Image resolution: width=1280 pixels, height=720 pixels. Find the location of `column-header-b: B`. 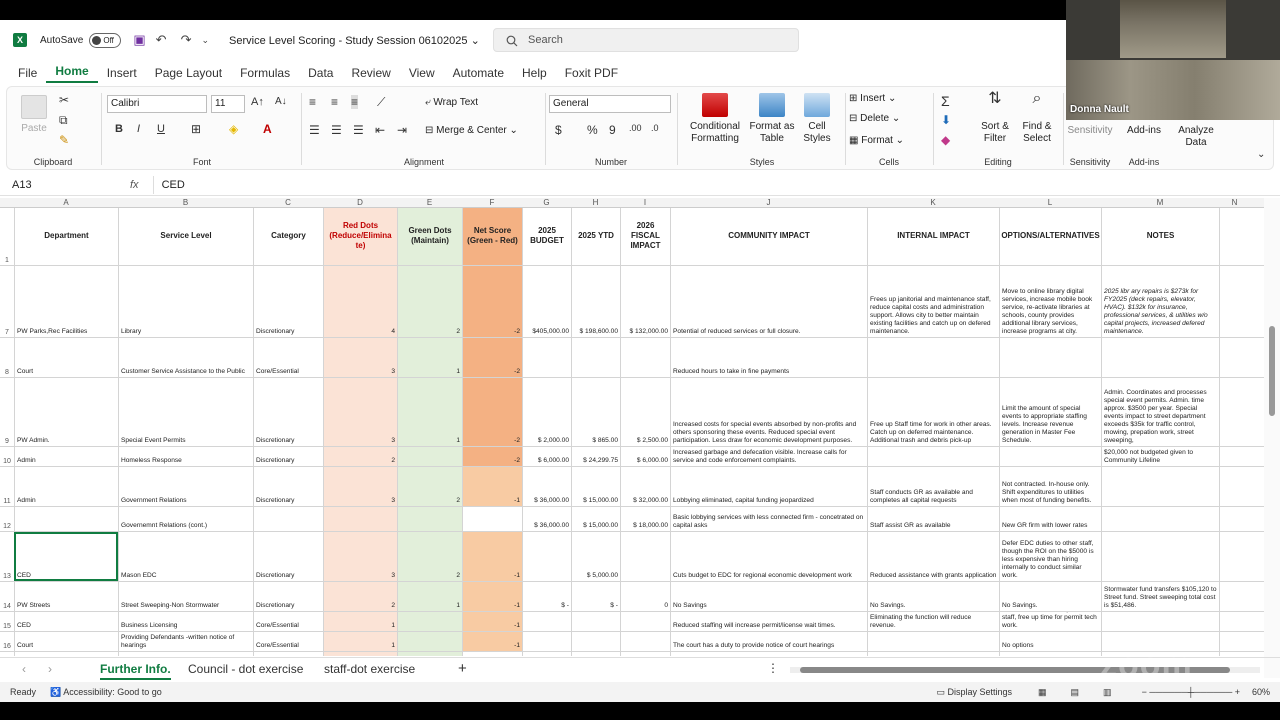

column-header-b: B is located at coordinates (185, 203).